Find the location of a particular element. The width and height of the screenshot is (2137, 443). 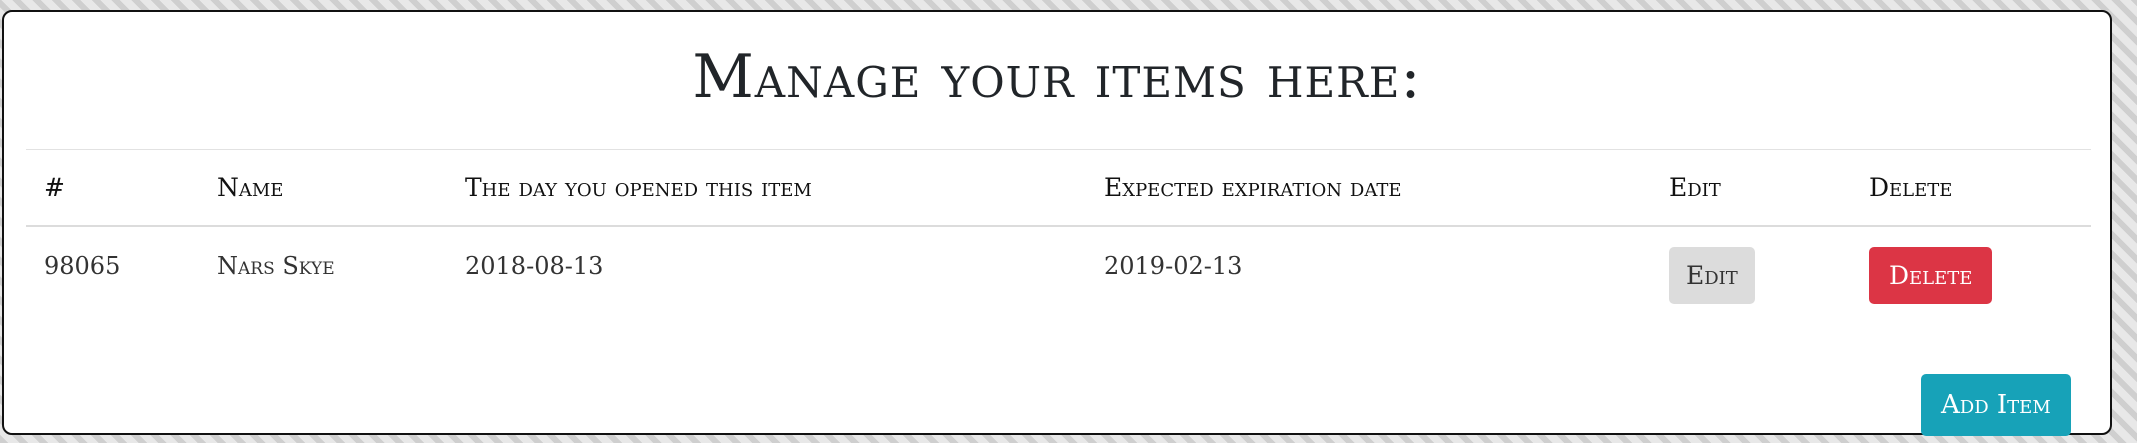

cell-name: Nars Skye is located at coordinates (276, 266).